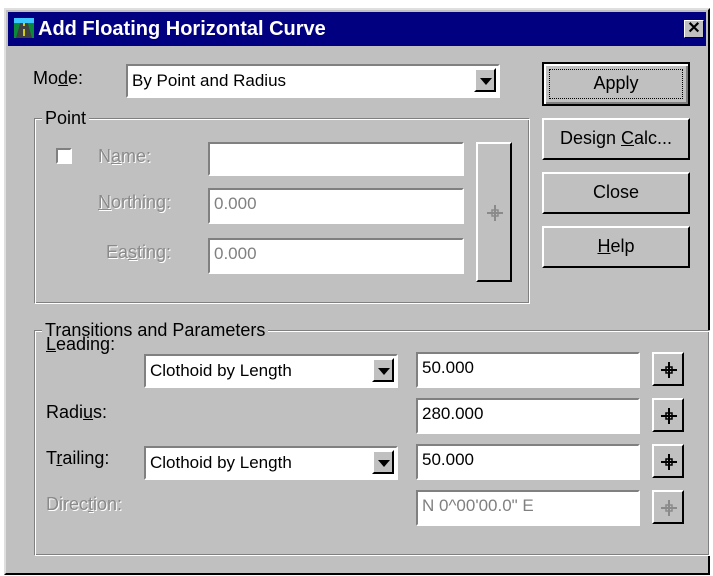 Image resolution: width=713 pixels, height=576 pixels. I want to click on trailing-type-value: Clothoid by Length, so click(221, 462).